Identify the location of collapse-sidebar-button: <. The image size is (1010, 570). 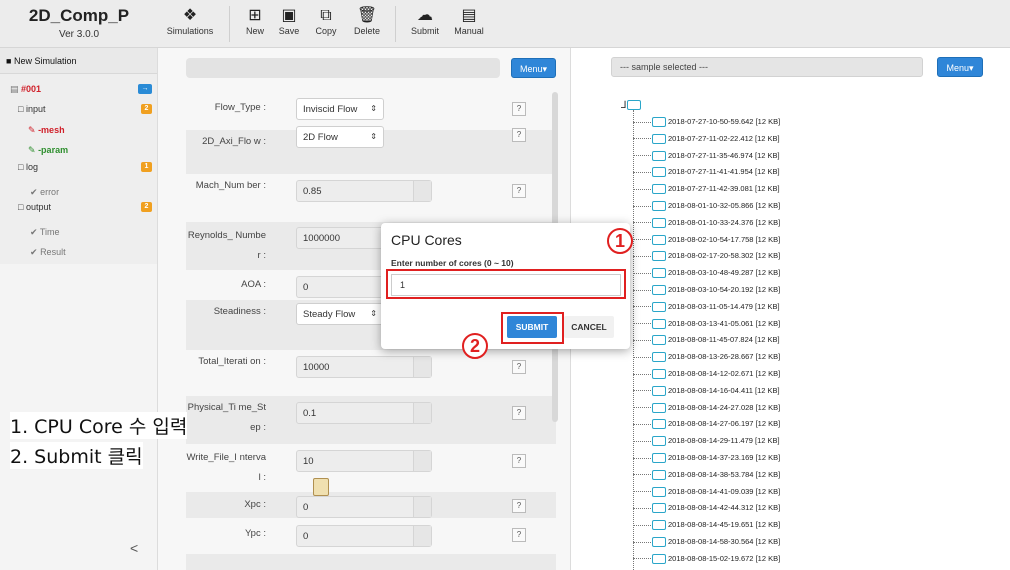
(134, 548).